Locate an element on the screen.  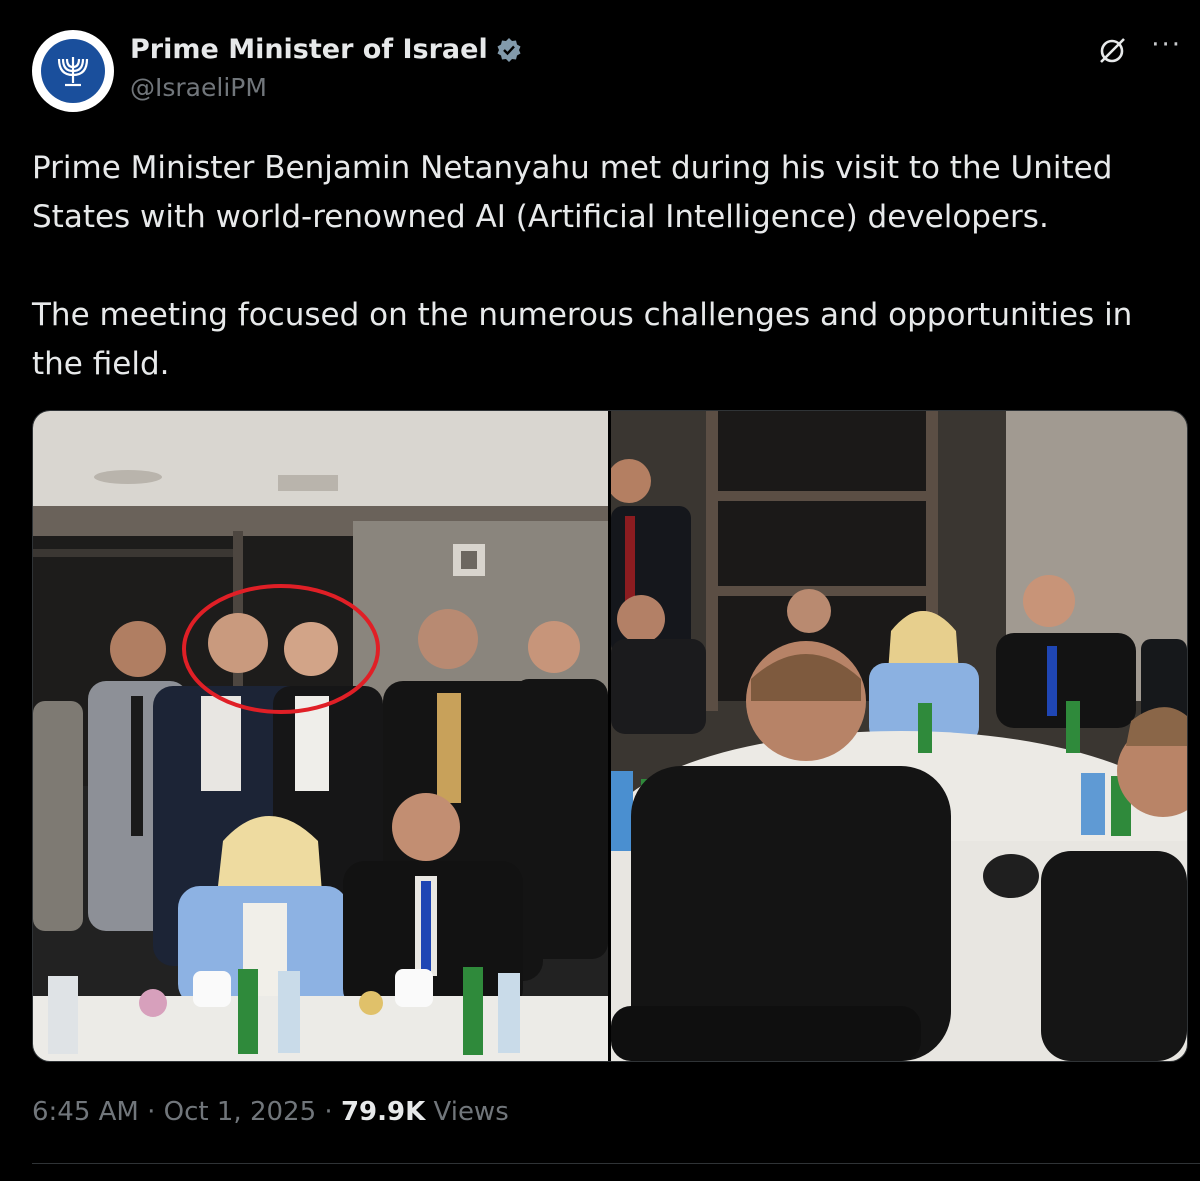
verified-badge-icon is located at coordinates (509, 49).